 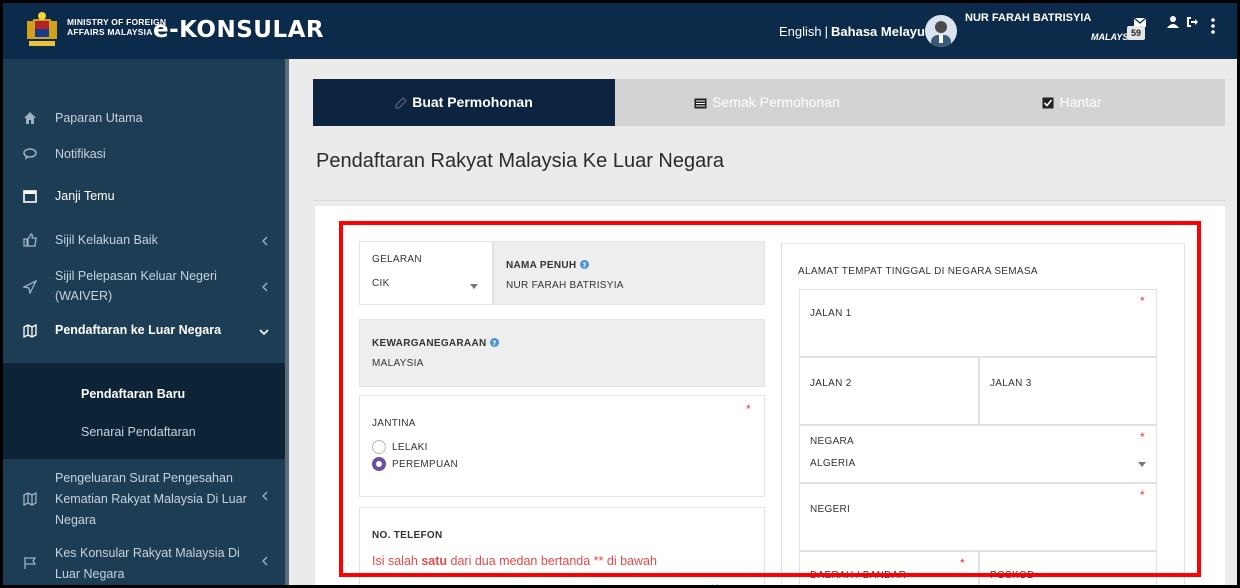 What do you see at coordinates (117, 22) in the screenshot?
I see `ministry-line-1: MINISTRY OF FOREIGN` at bounding box center [117, 22].